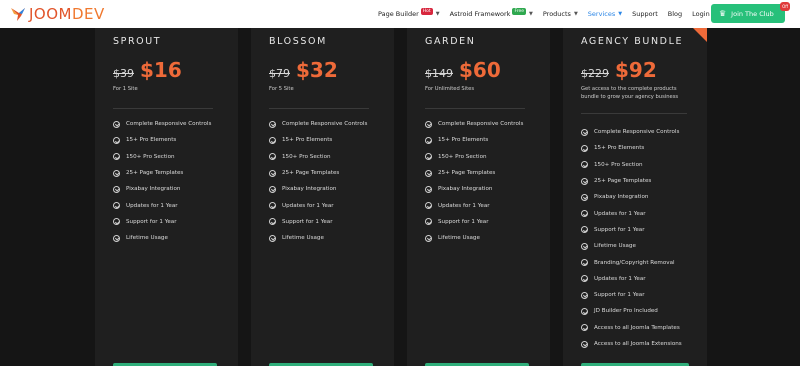 The image size is (800, 366). I want to click on nav-products: Products ▼, so click(560, 14).